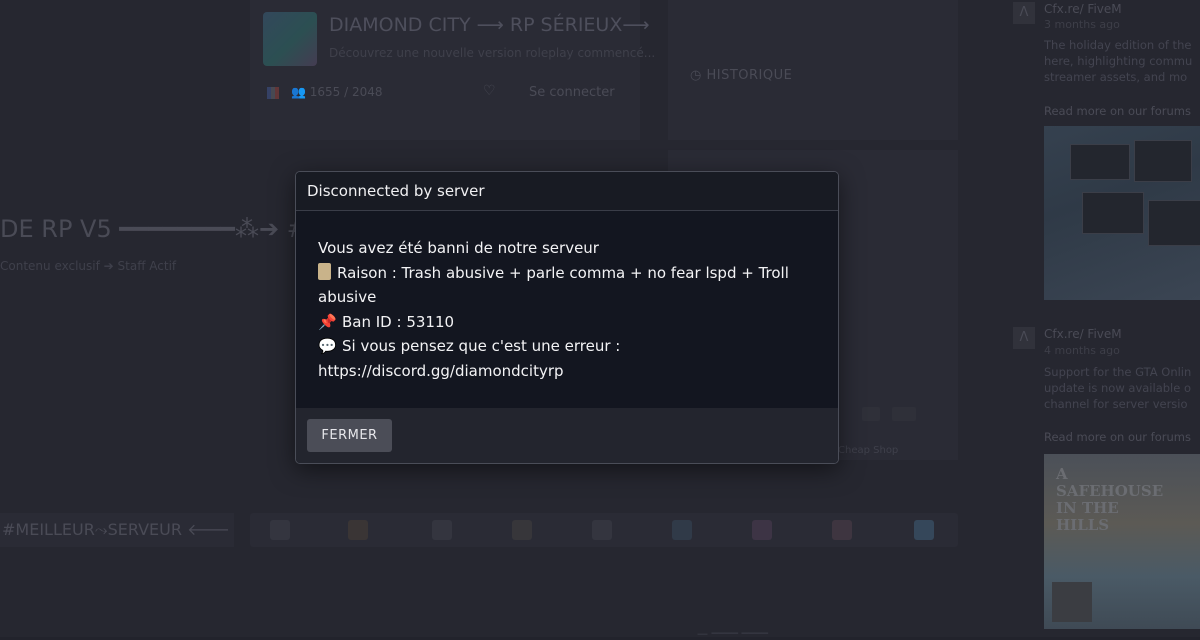 This screenshot has height=640, width=1200. I want to click on favorite-heart-icon: ♡, so click(489, 91).